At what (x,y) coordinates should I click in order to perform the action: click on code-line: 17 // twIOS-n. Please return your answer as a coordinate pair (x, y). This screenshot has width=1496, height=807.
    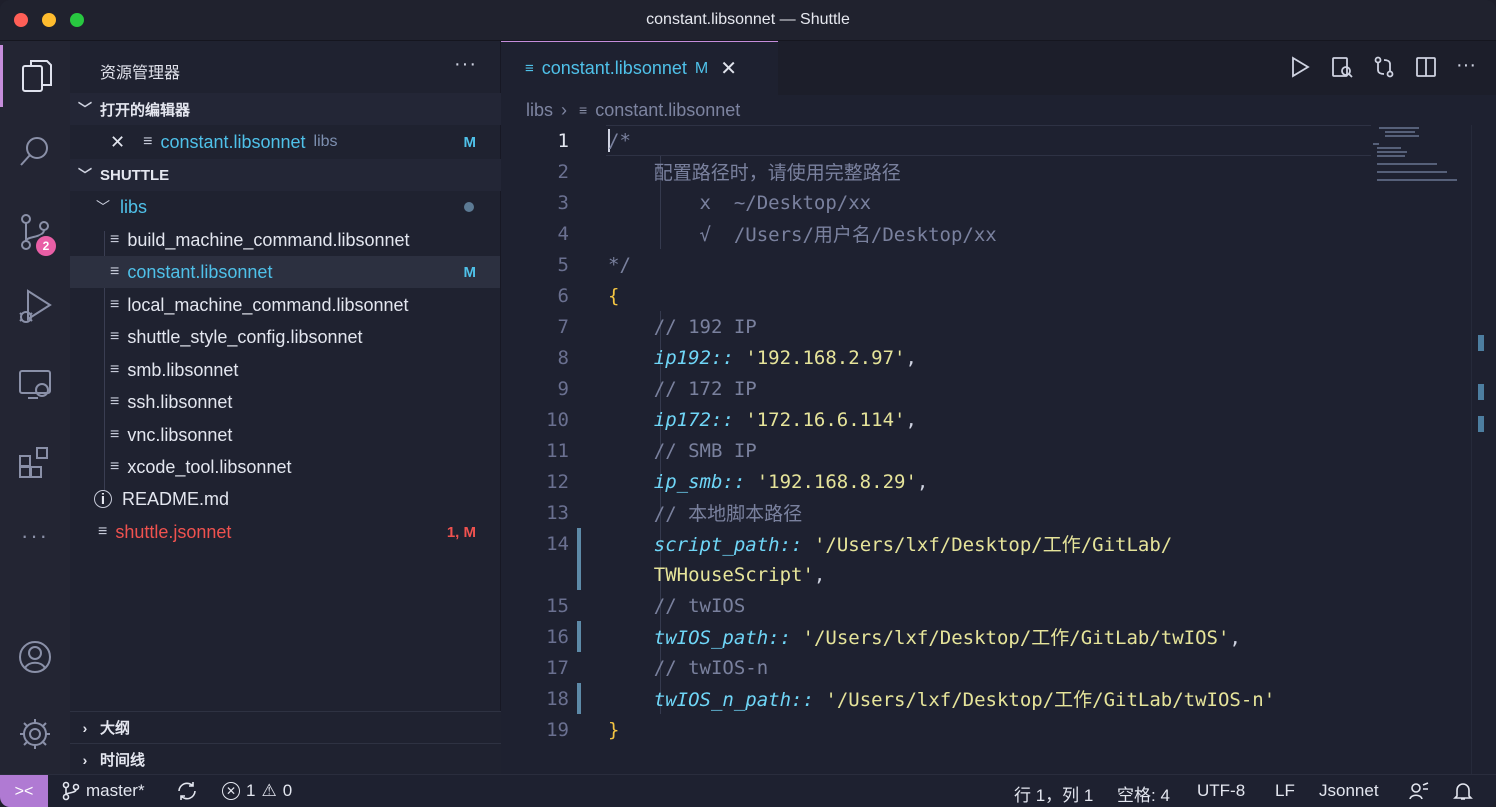
    Looking at the image, I should click on (936, 667).